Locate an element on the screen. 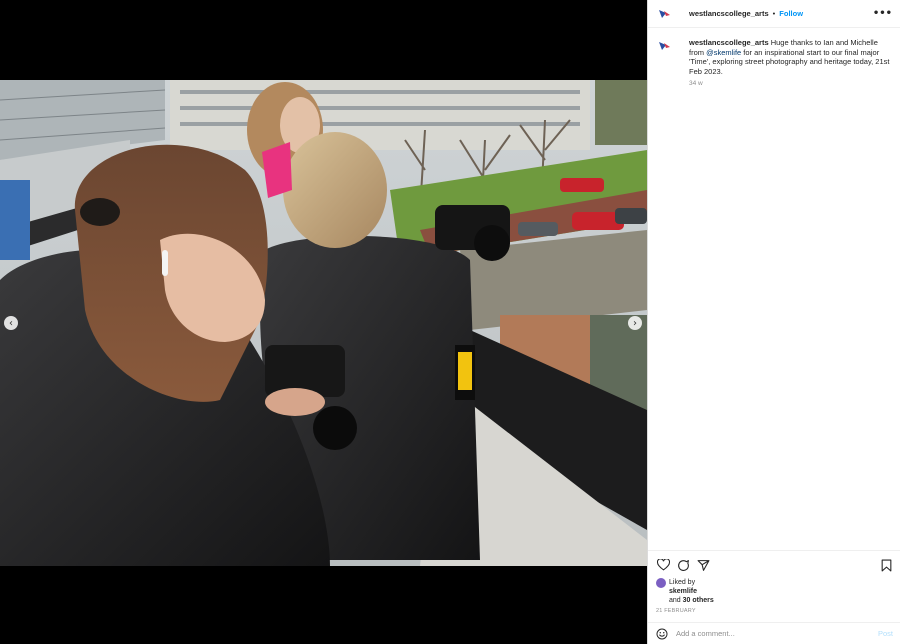 The image size is (900, 644). likes-summary: Liked by skemlife and 30 others is located at coordinates (774, 591).